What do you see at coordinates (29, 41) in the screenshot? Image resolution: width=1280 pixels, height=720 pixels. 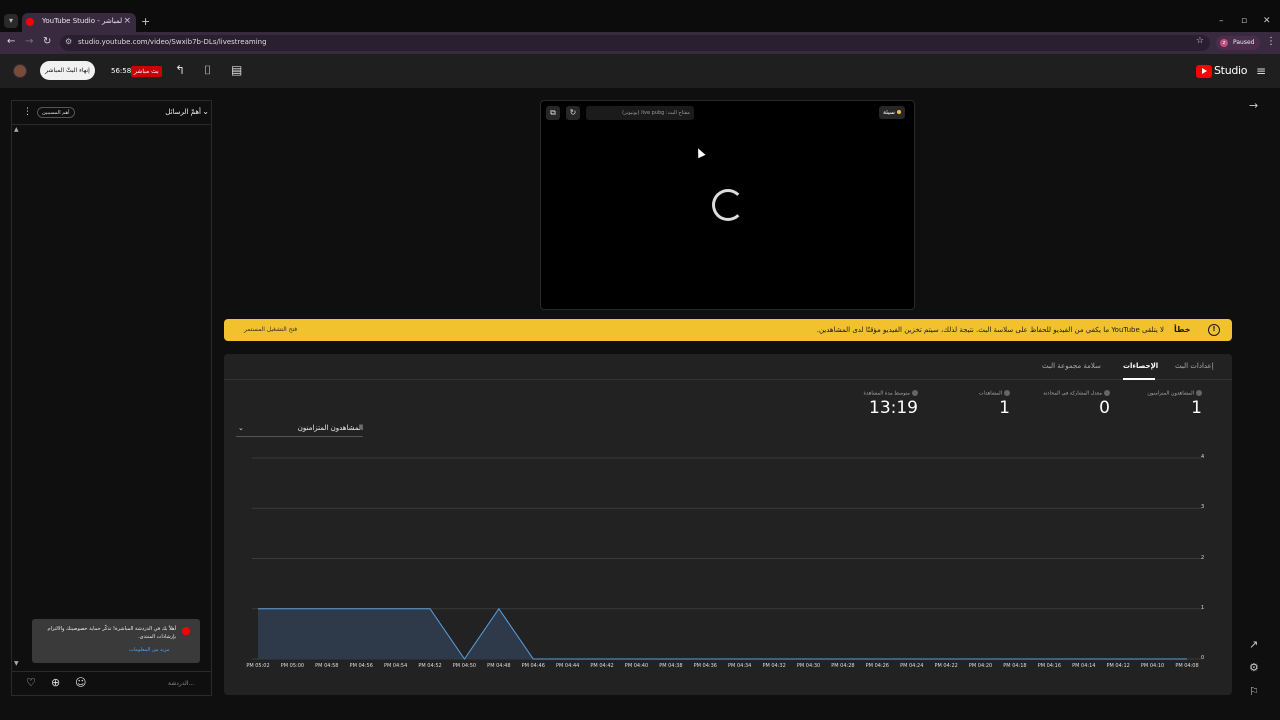 I see `forward-icon: →` at bounding box center [29, 41].